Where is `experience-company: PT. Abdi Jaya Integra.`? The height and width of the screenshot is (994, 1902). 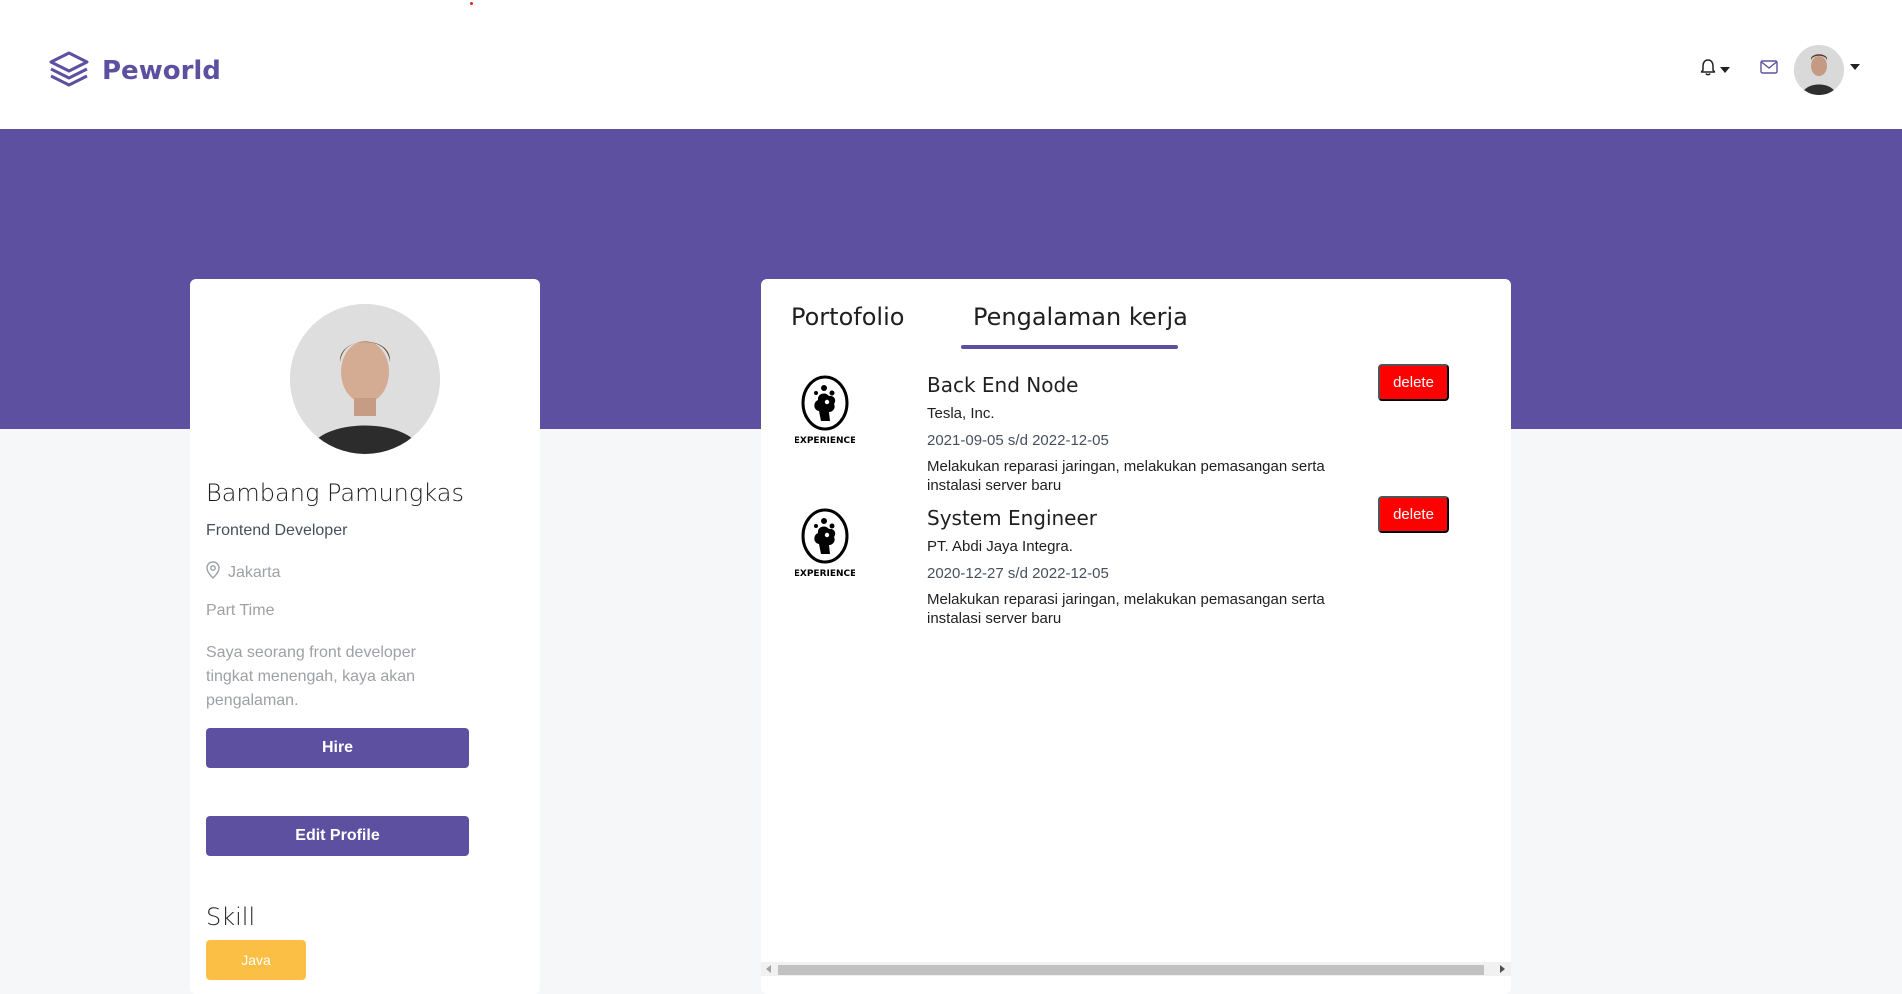 experience-company: PT. Abdi Jaya Integra. is located at coordinates (1000, 546).